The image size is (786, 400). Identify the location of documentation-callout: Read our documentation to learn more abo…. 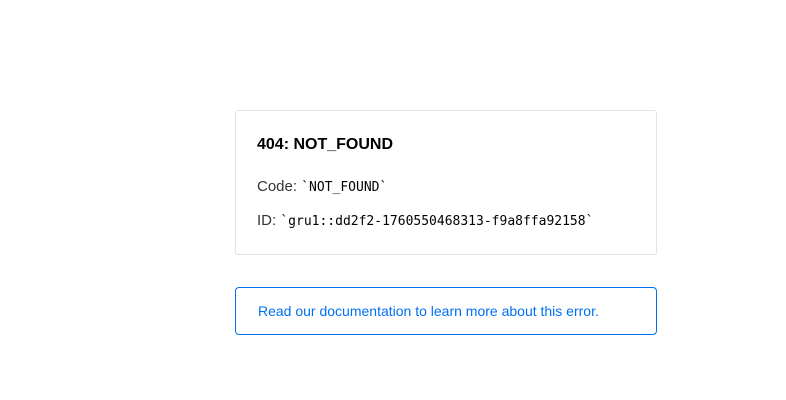
(446, 311).